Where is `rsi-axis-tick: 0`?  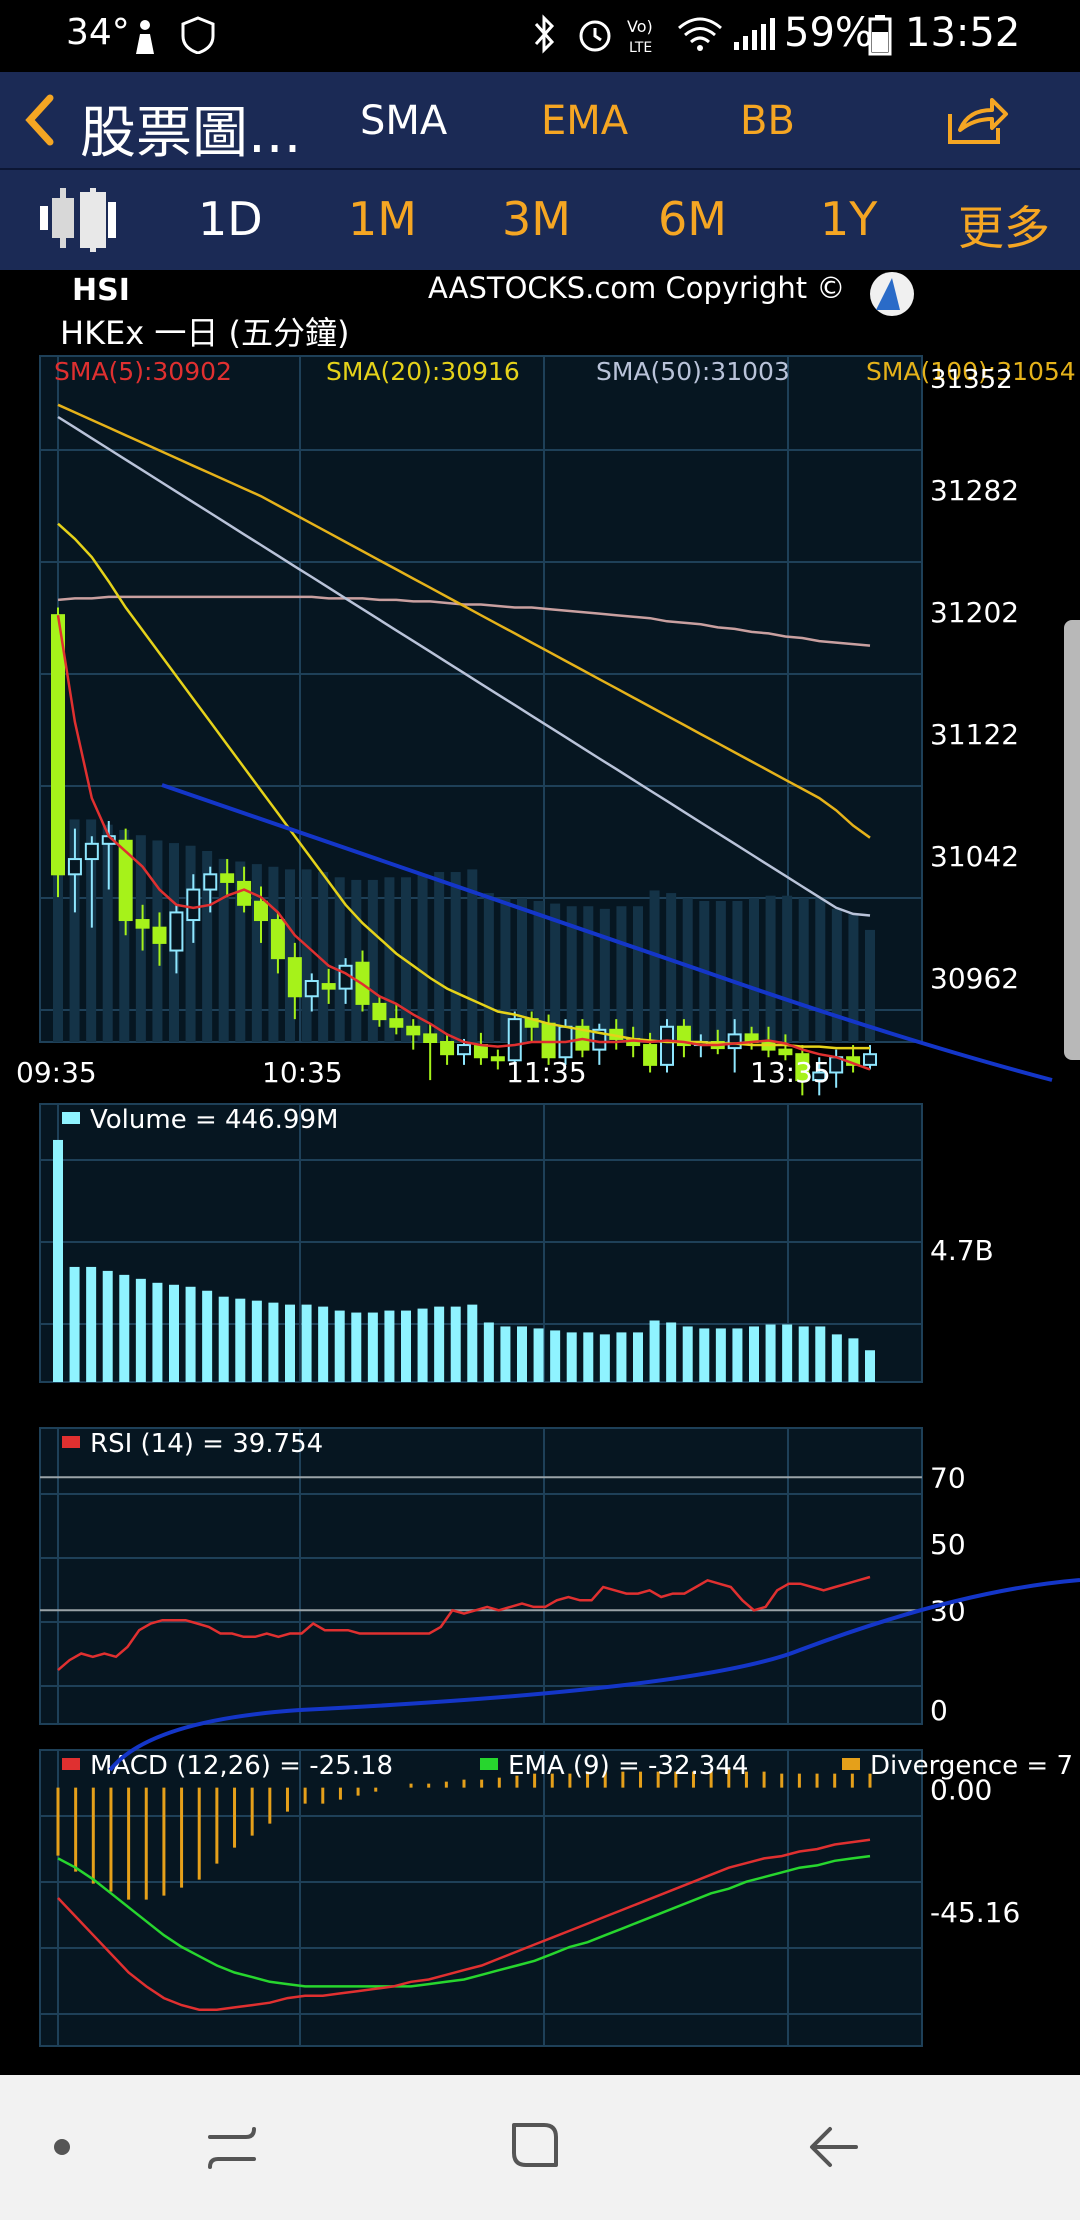 rsi-axis-tick: 0 is located at coordinates (939, 1710).